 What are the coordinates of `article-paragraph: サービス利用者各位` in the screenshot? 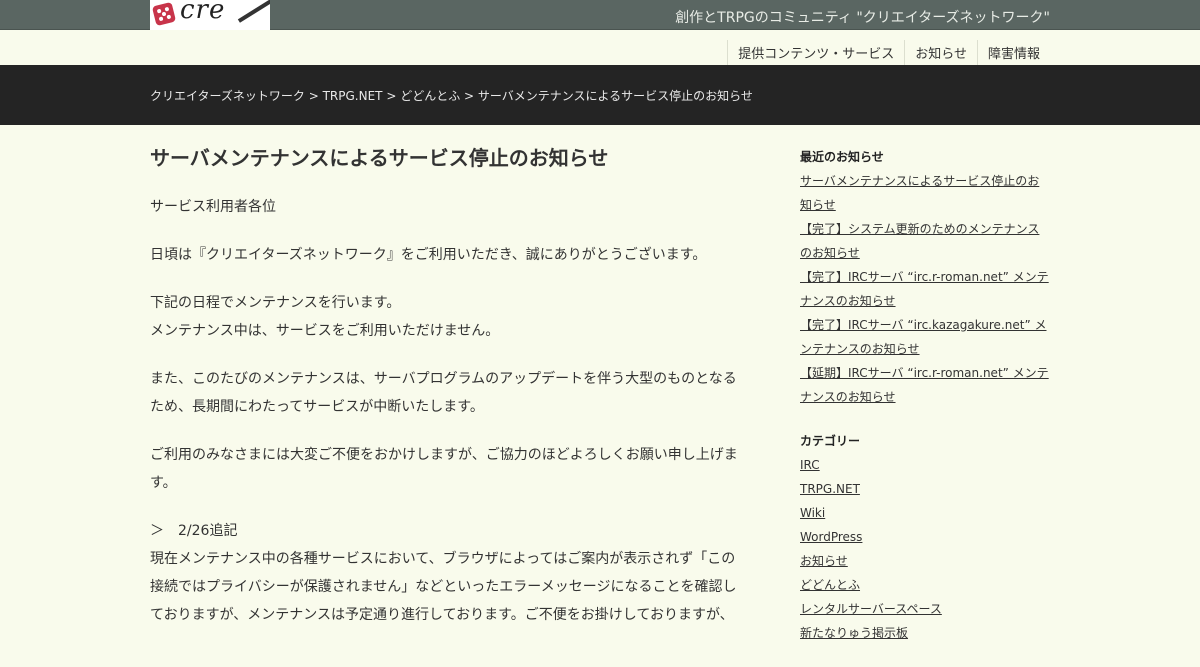 It's located at (213, 207).